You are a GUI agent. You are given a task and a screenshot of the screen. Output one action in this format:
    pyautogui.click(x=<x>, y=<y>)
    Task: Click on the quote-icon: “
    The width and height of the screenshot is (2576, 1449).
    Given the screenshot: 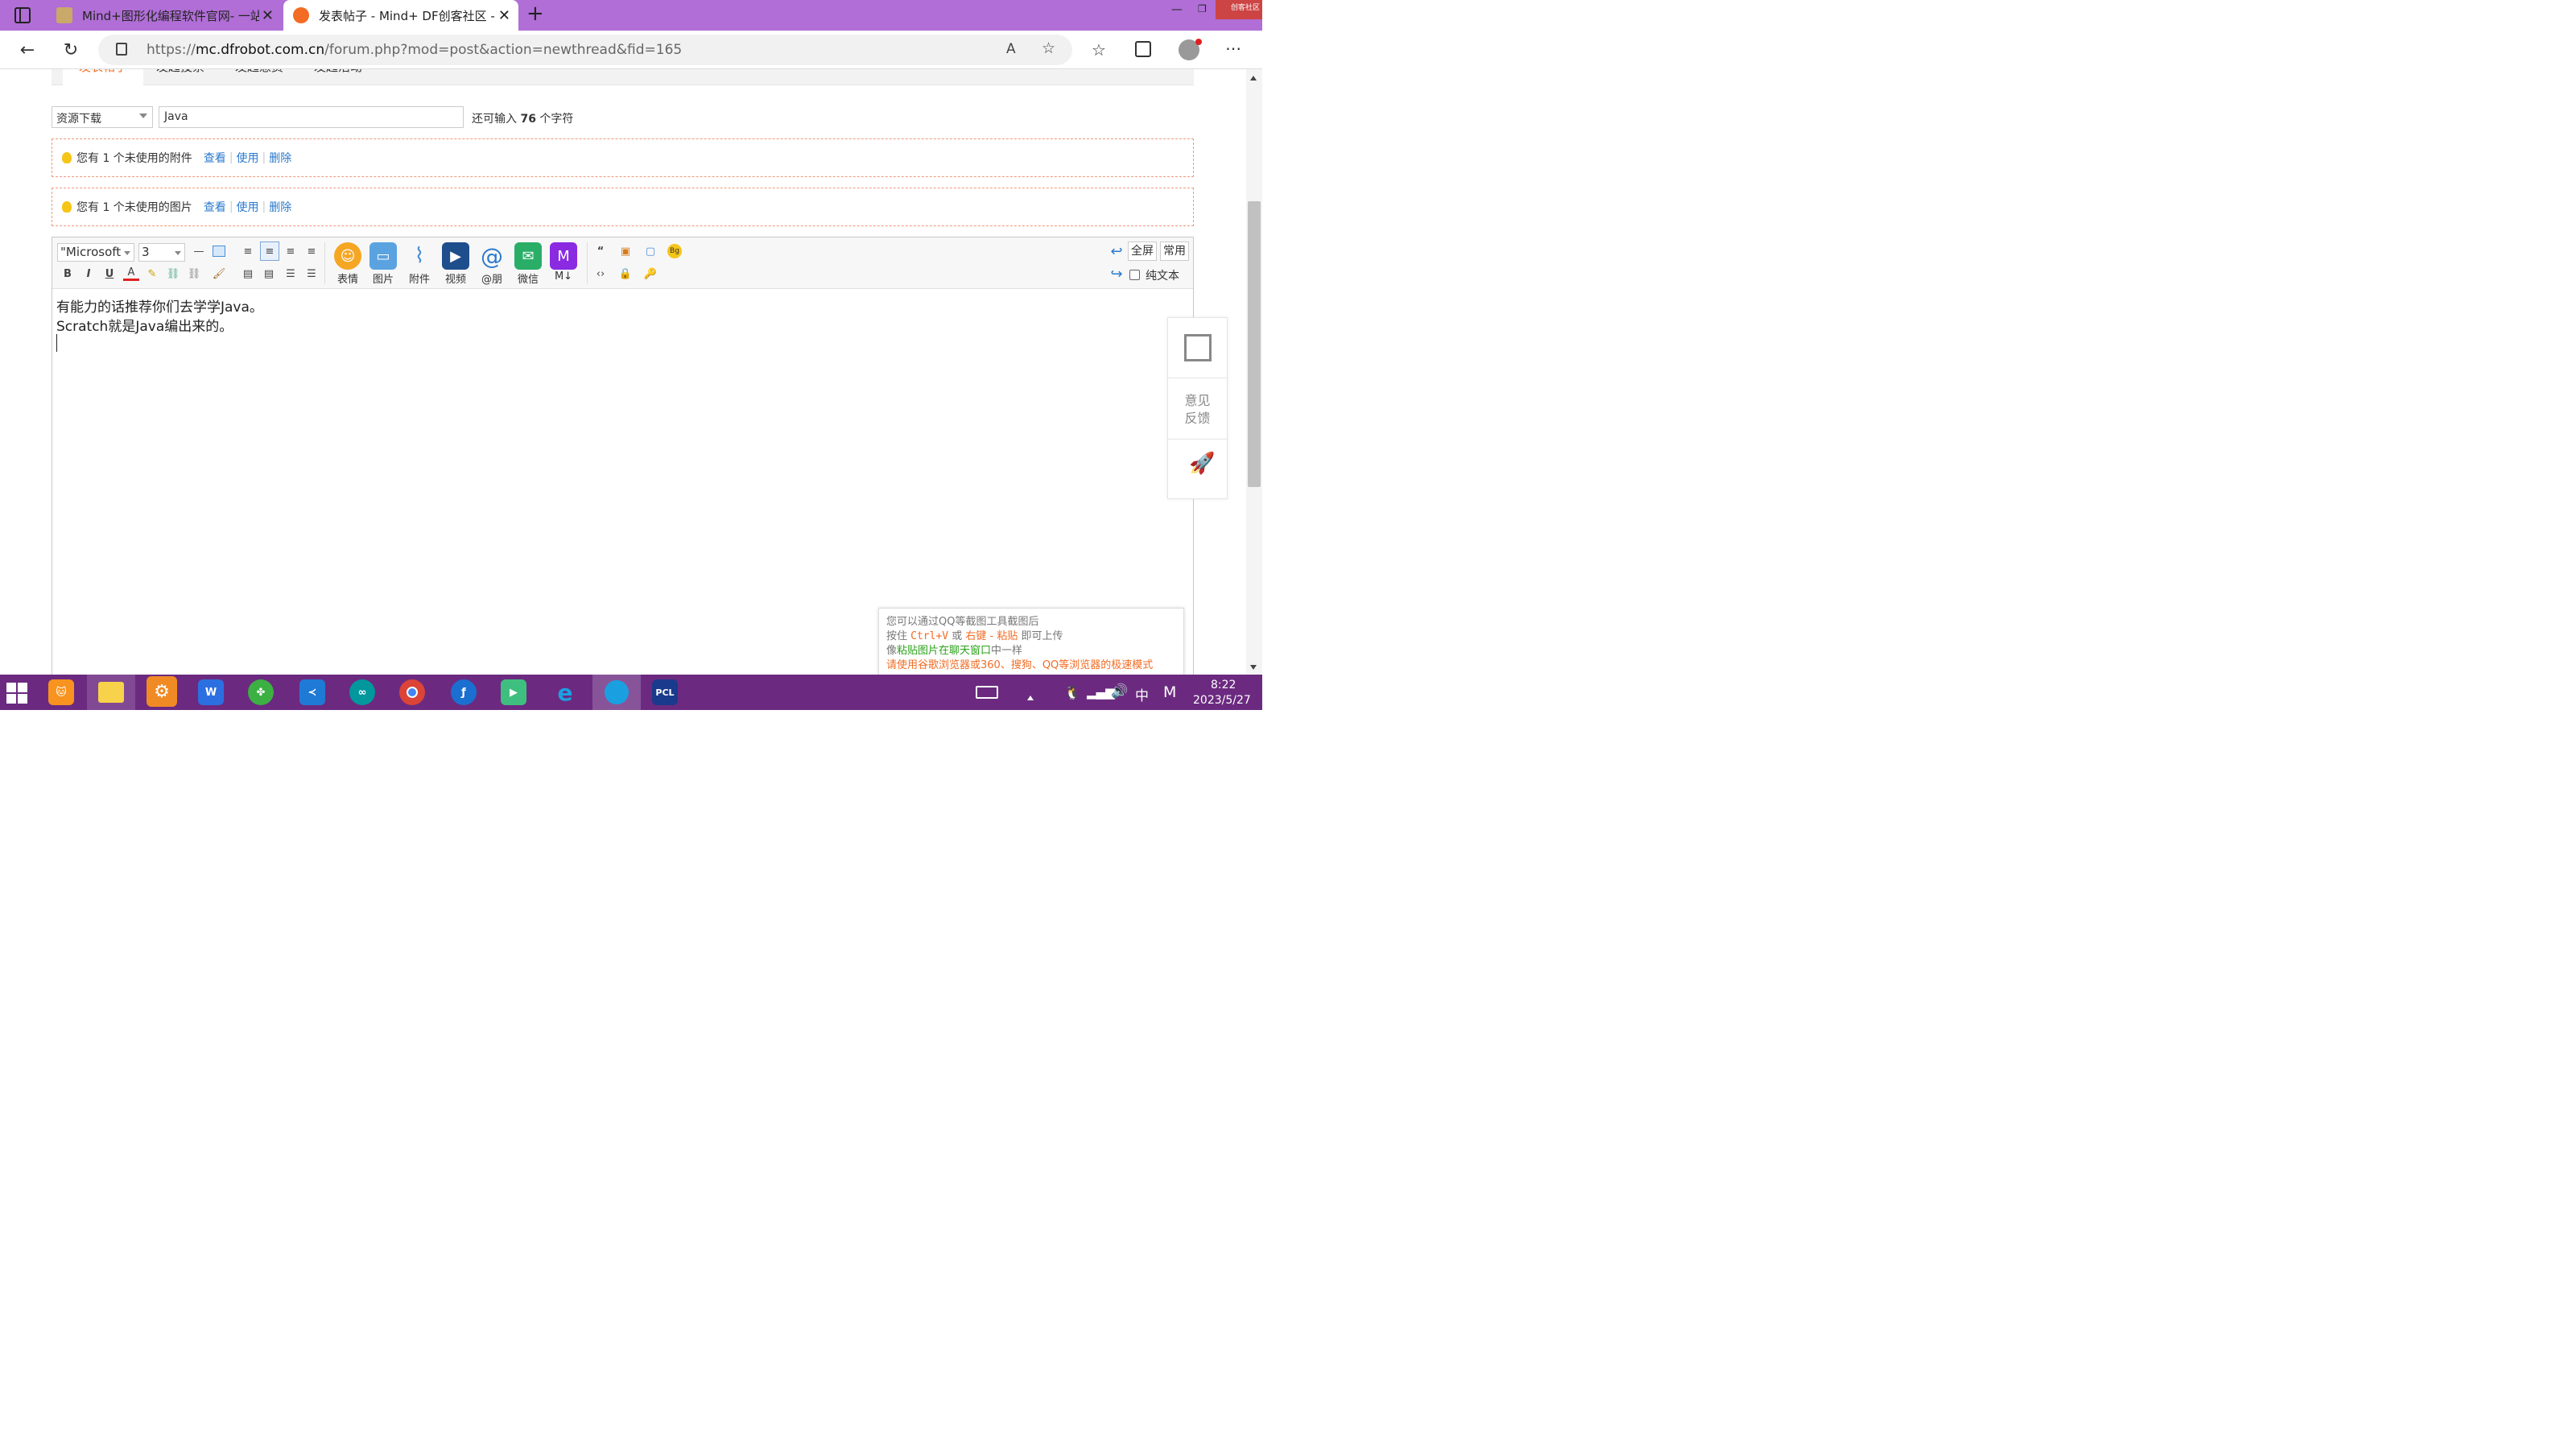 What is the action you would take?
    pyautogui.click(x=600, y=251)
    